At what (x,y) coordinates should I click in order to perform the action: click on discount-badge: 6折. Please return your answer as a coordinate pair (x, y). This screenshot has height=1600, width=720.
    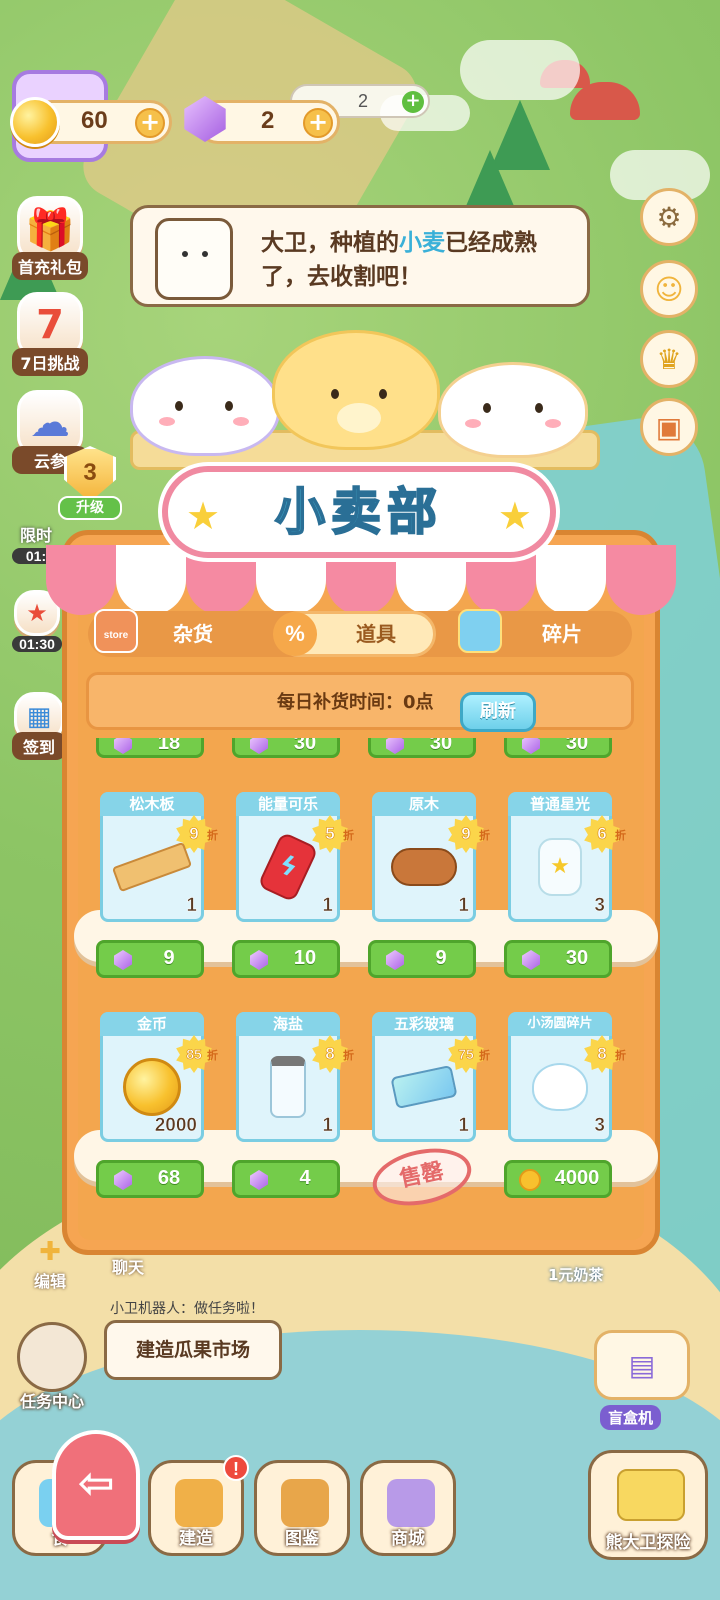
    Looking at the image, I should click on (605, 835).